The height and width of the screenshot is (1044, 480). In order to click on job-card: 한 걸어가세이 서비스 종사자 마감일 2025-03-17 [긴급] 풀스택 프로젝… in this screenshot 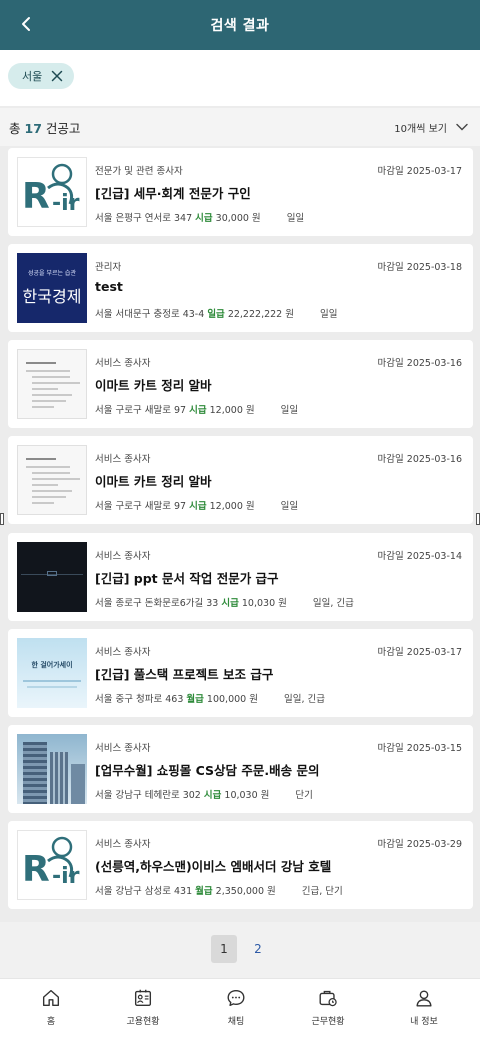, I will do `click(240, 673)`.